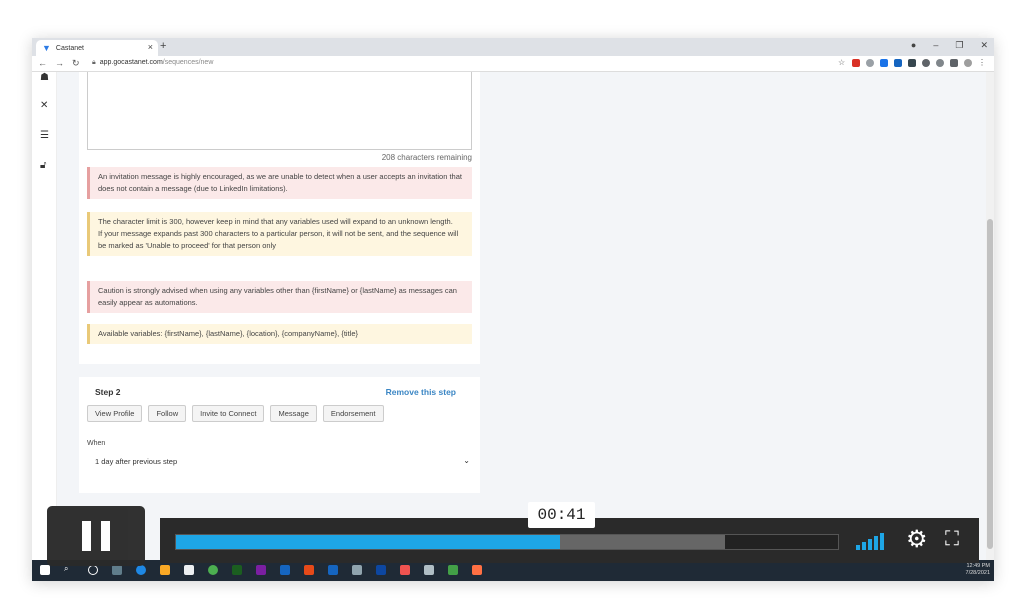 Image resolution: width=1012 pixels, height=616 pixels. I want to click on start-icon, so click(45, 570).